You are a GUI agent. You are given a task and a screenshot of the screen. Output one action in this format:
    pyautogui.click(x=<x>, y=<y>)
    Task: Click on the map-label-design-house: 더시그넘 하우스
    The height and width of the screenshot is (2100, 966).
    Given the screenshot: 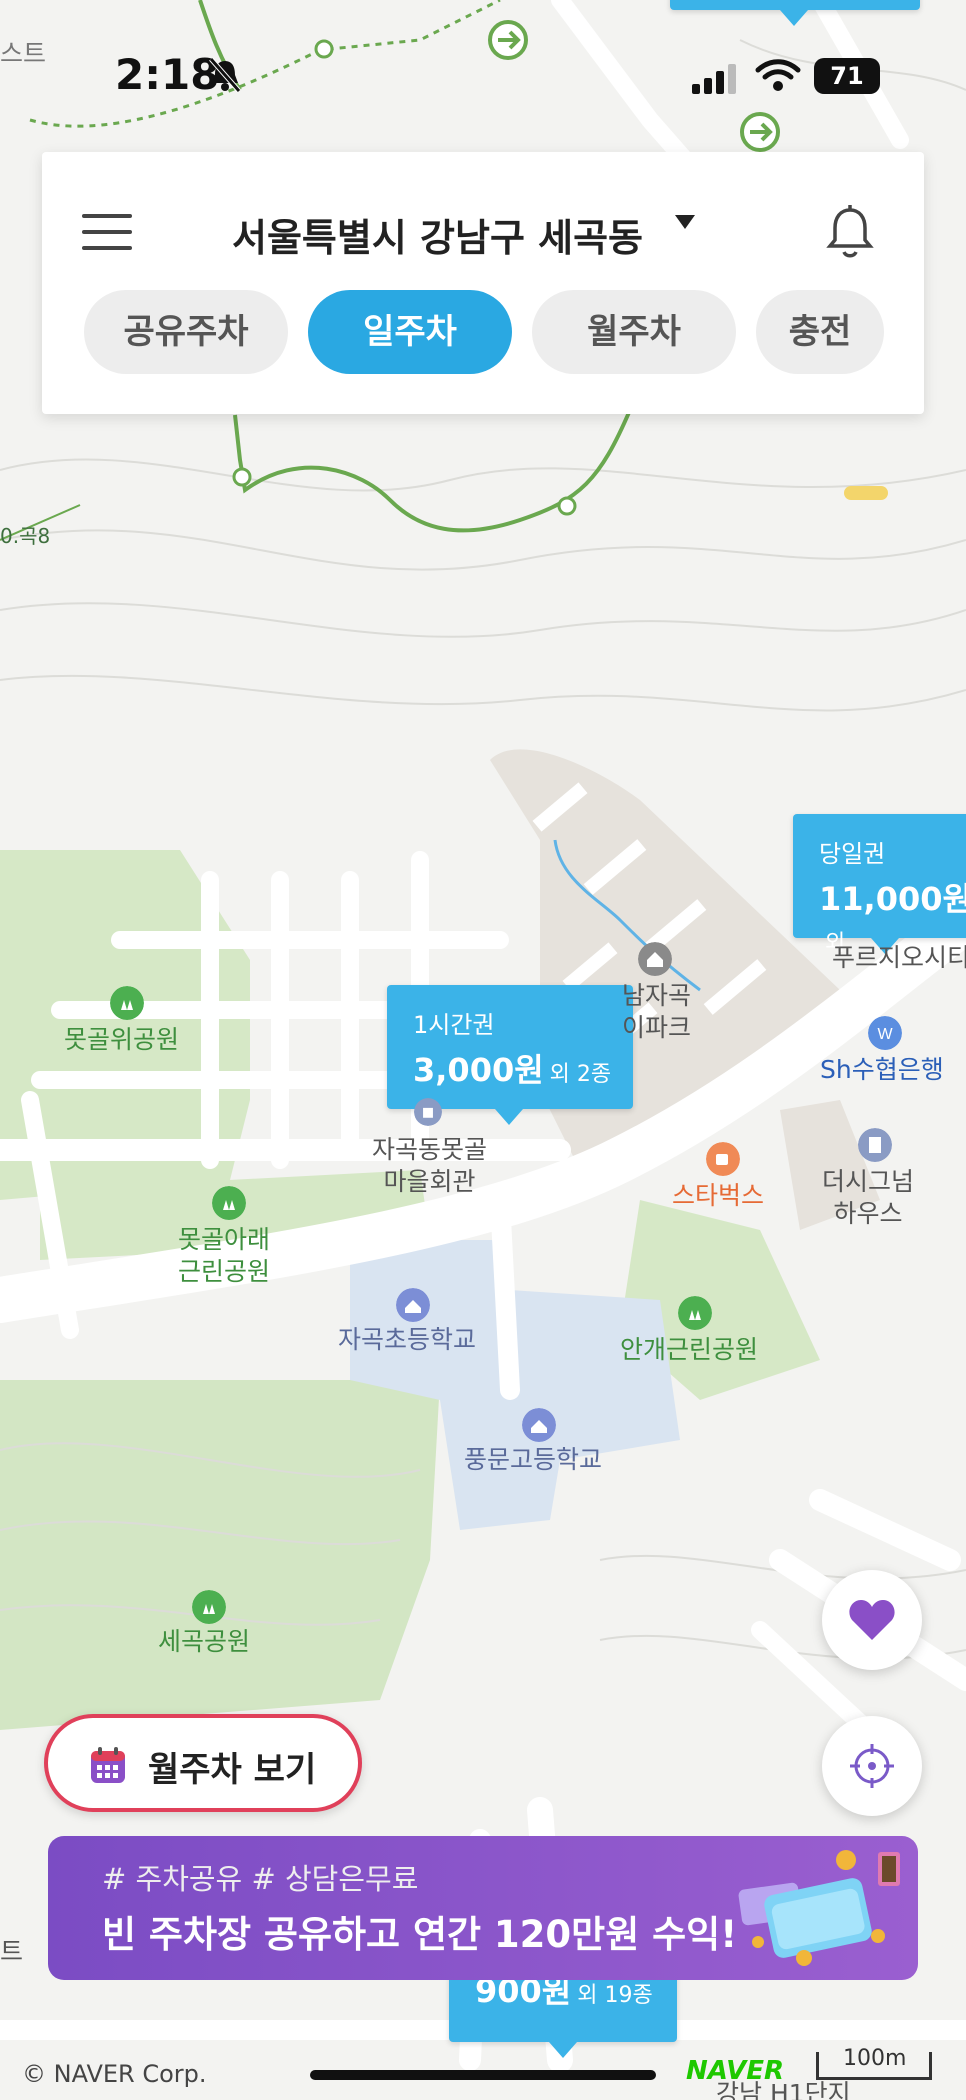 What is the action you would take?
    pyautogui.click(x=868, y=1198)
    